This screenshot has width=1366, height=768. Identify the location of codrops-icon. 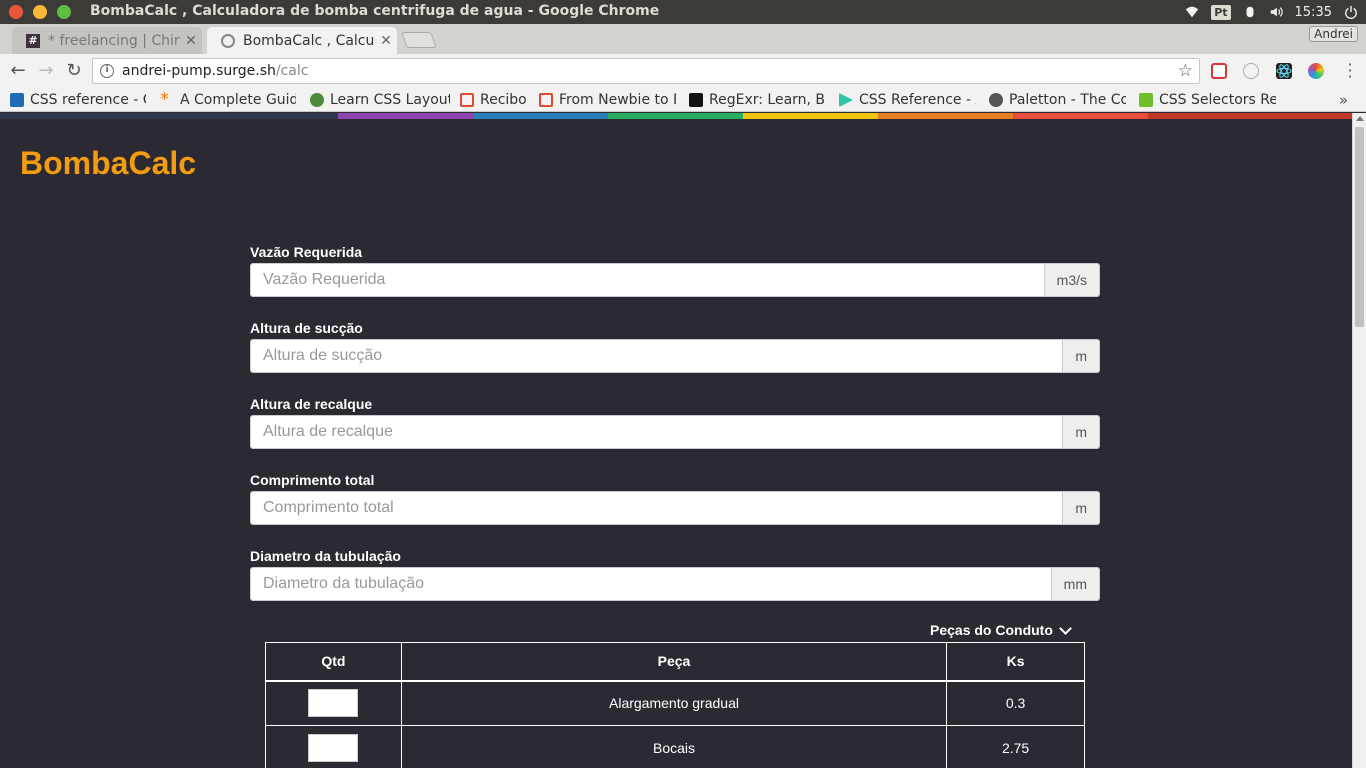
(846, 100).